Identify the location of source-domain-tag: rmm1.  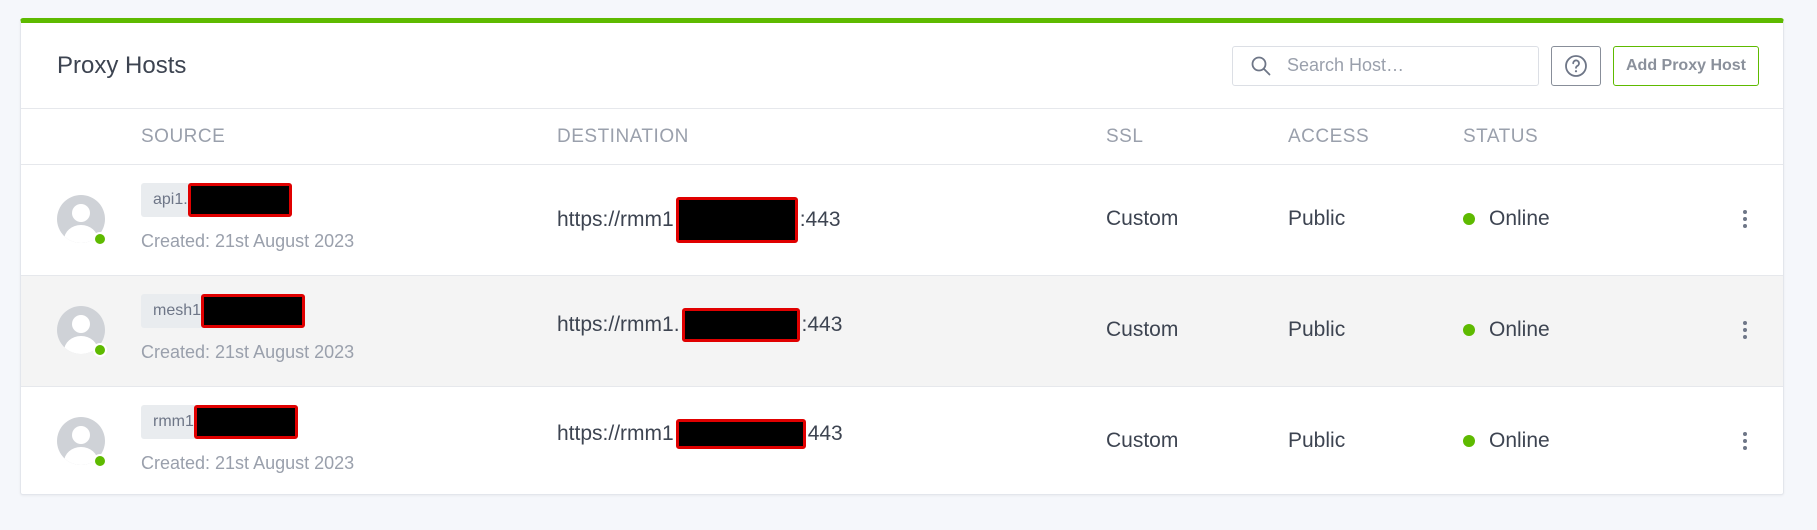
(219, 422).